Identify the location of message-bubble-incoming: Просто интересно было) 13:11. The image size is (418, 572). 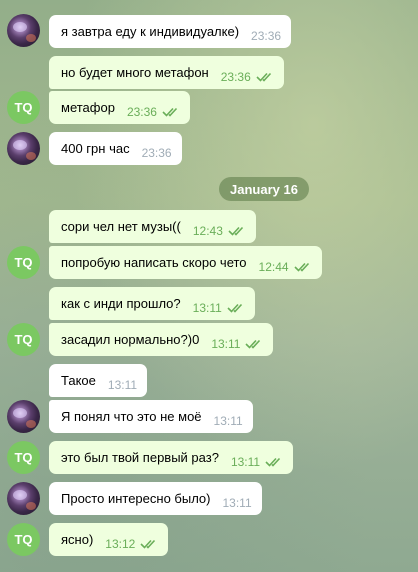
(155, 498).